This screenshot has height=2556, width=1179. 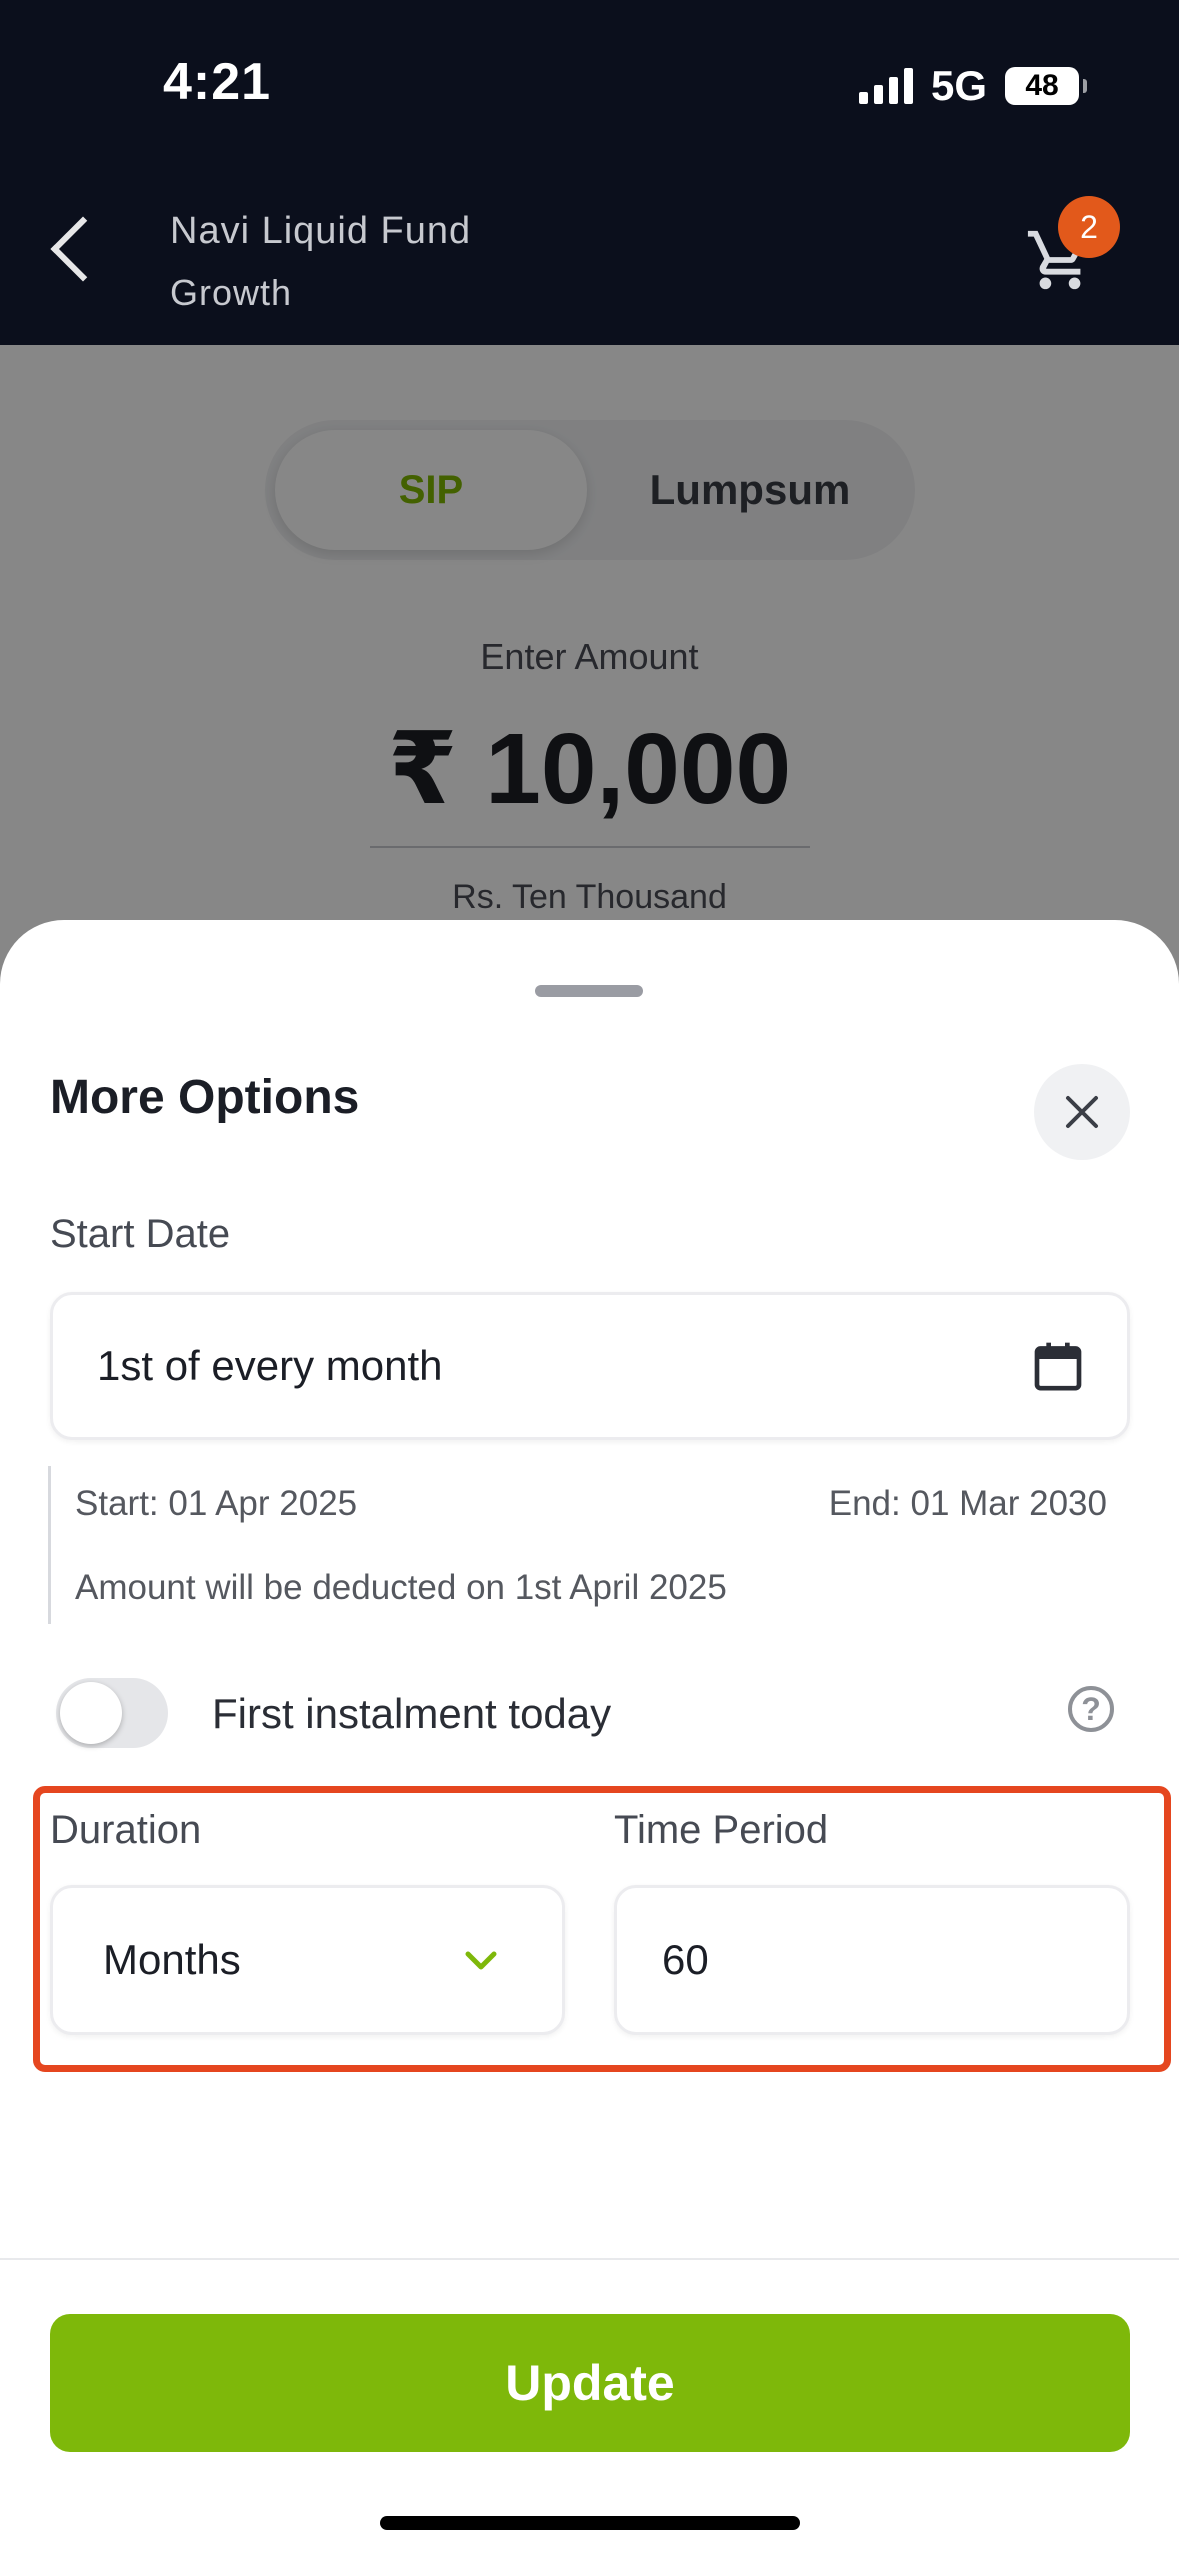 I want to click on app-header: 4:21 5G 48 Navi Liquid Fund Growth 2, so click(x=589, y=172).